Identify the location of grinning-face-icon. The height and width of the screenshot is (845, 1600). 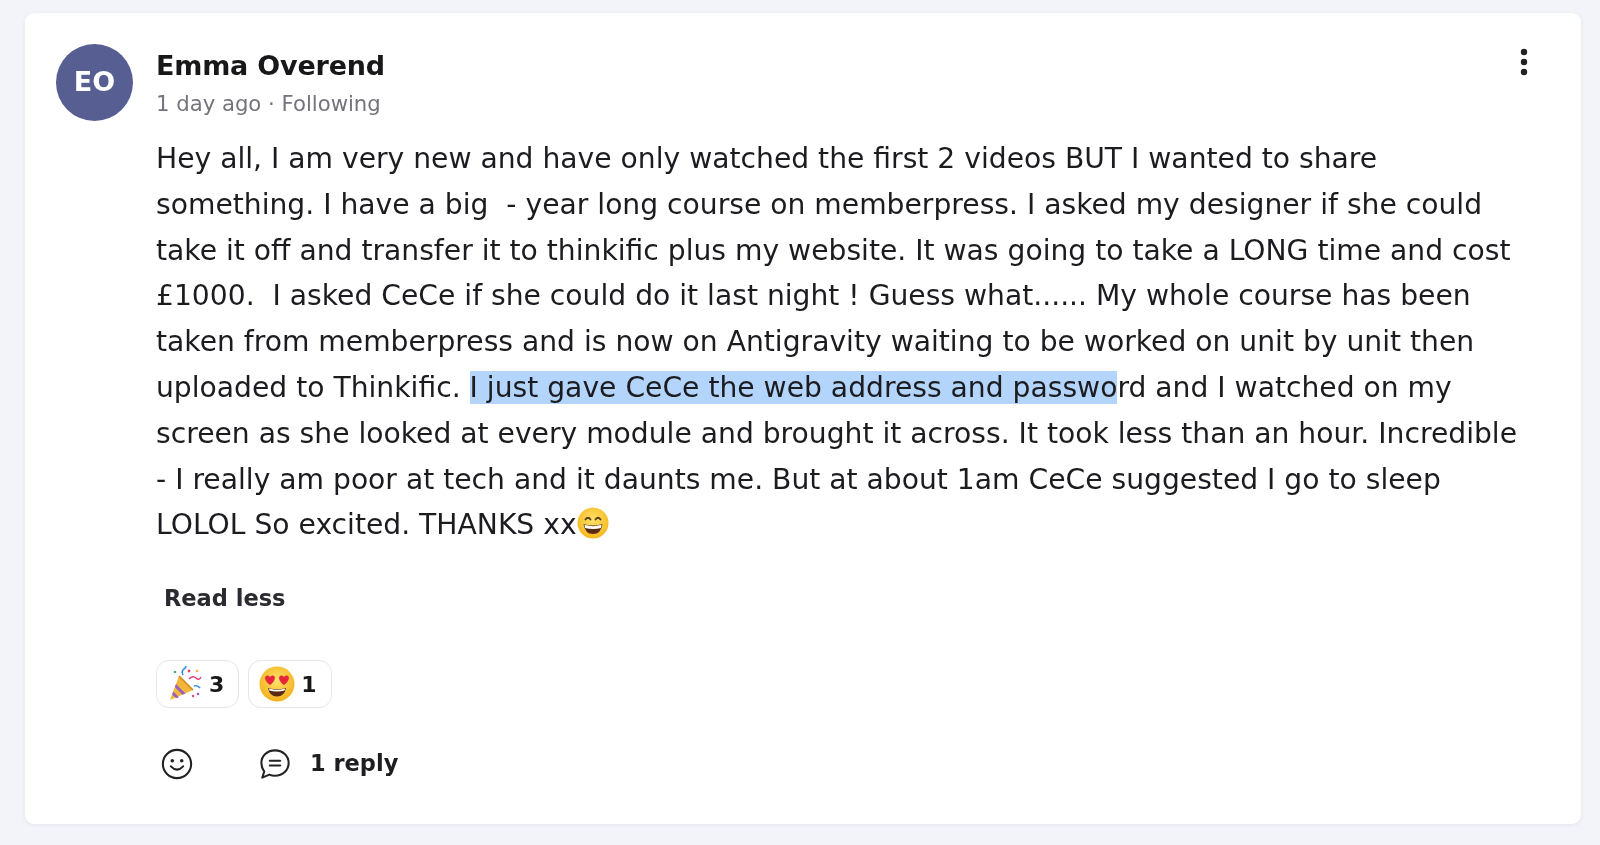
(592, 523).